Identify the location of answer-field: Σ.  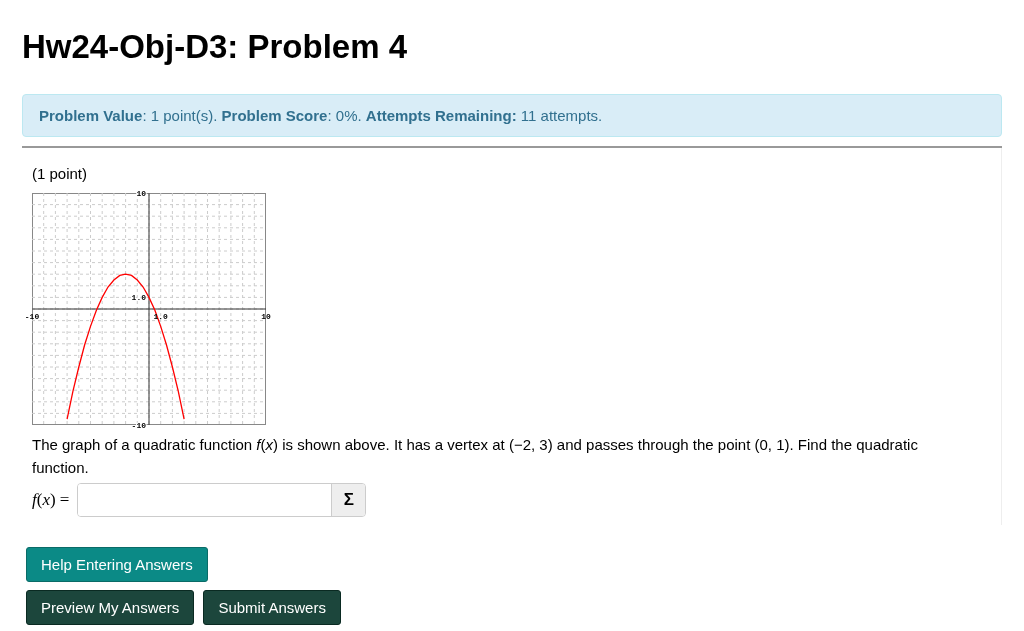
(222, 500).